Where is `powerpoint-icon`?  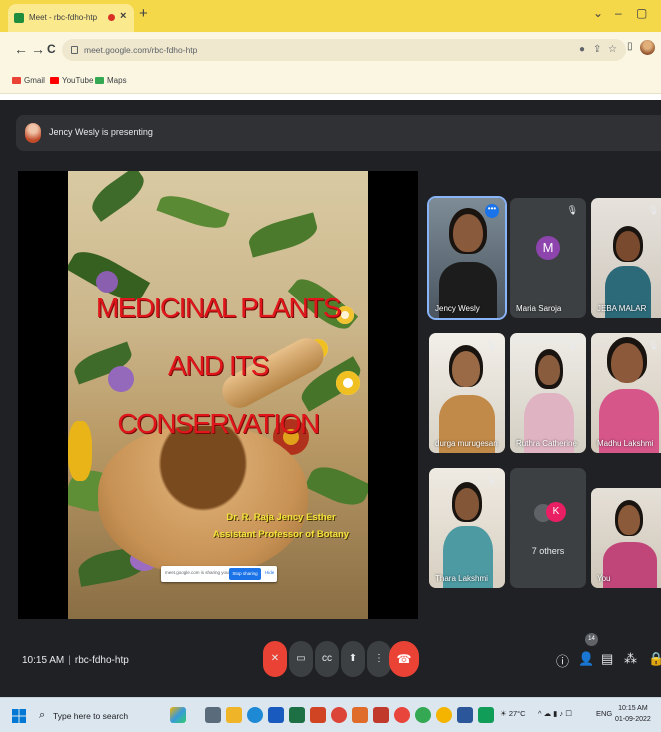 powerpoint-icon is located at coordinates (318, 715).